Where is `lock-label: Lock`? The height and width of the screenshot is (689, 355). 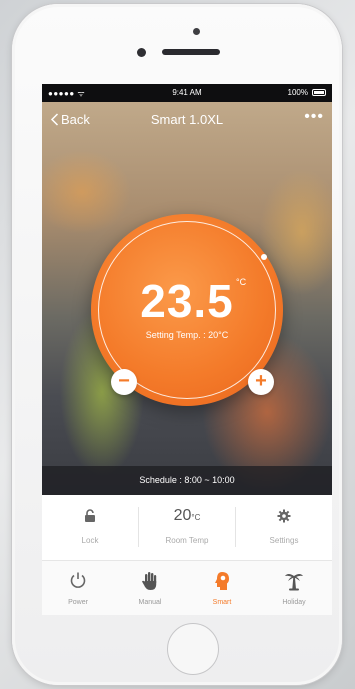
lock-label: Lock is located at coordinates (90, 540).